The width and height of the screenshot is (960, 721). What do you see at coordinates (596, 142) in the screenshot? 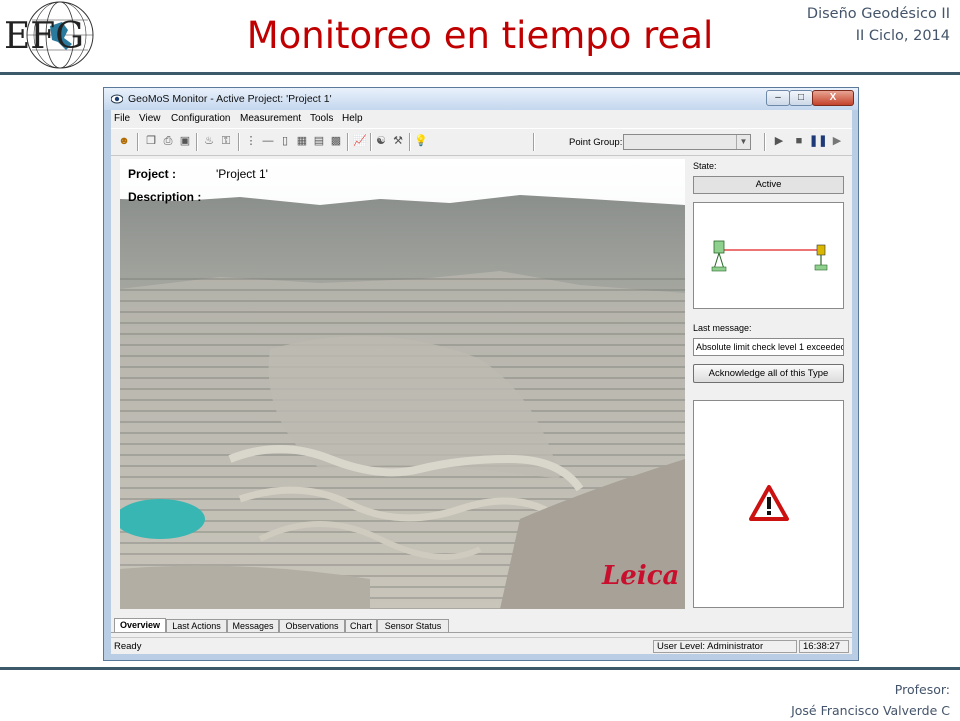
I see `point-group-label: Point Group:` at bounding box center [596, 142].